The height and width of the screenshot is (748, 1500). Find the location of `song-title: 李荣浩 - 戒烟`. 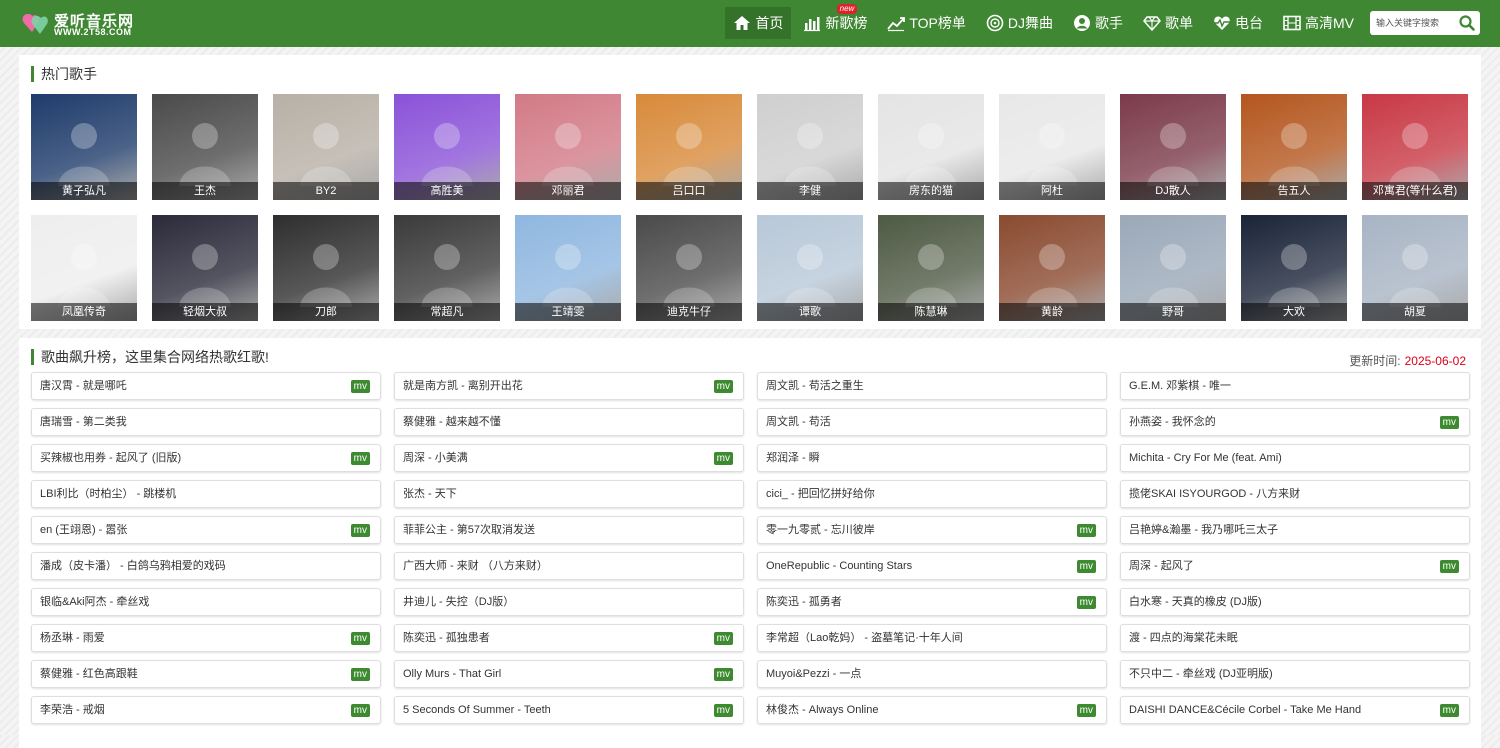

song-title: 李荣浩 - 戒烟 is located at coordinates (72, 710).